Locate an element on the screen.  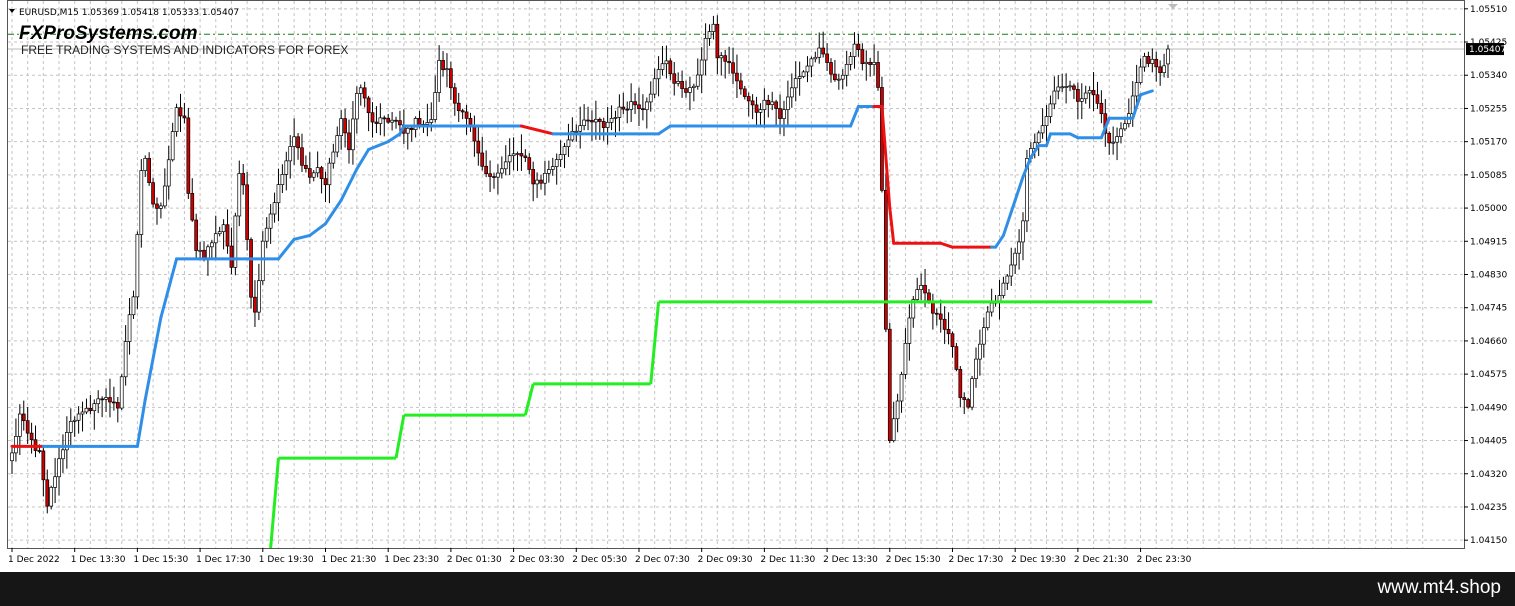
price-tick-label: 1.04320 is located at coordinates (1488, 475).